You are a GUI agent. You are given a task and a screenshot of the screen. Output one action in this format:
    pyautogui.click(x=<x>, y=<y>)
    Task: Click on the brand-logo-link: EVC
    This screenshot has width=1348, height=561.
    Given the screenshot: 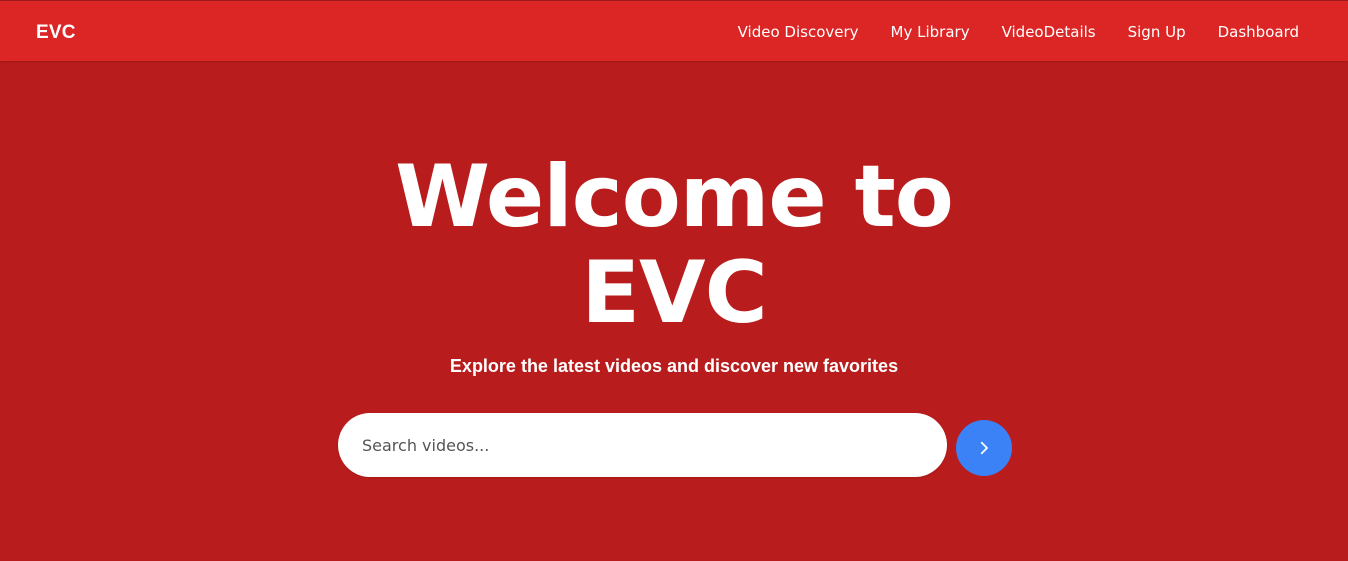 What is the action you would take?
    pyautogui.click(x=56, y=33)
    